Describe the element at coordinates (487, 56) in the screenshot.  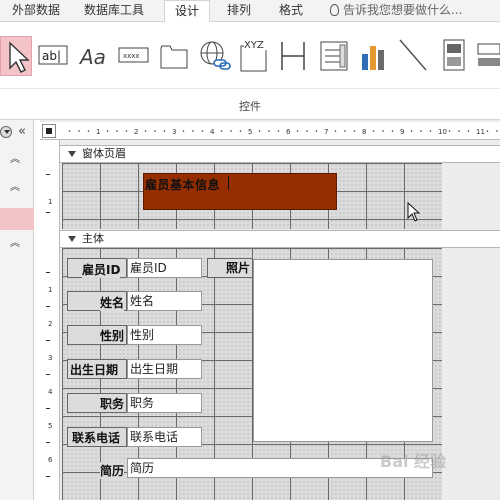
I see `rectangle-button` at that location.